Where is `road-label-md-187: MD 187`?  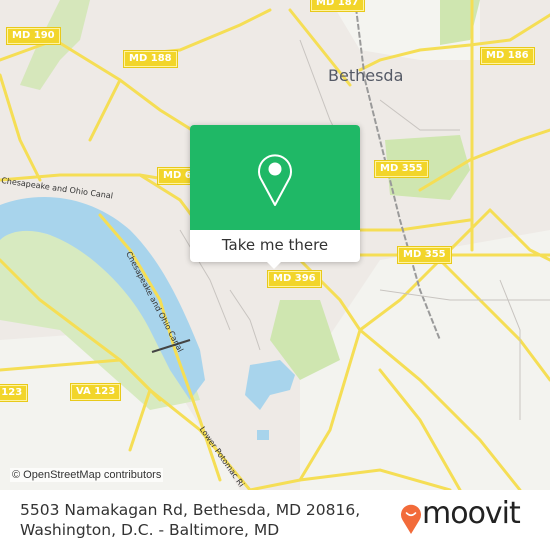 road-label-md-187: MD 187 is located at coordinates (337, 6).